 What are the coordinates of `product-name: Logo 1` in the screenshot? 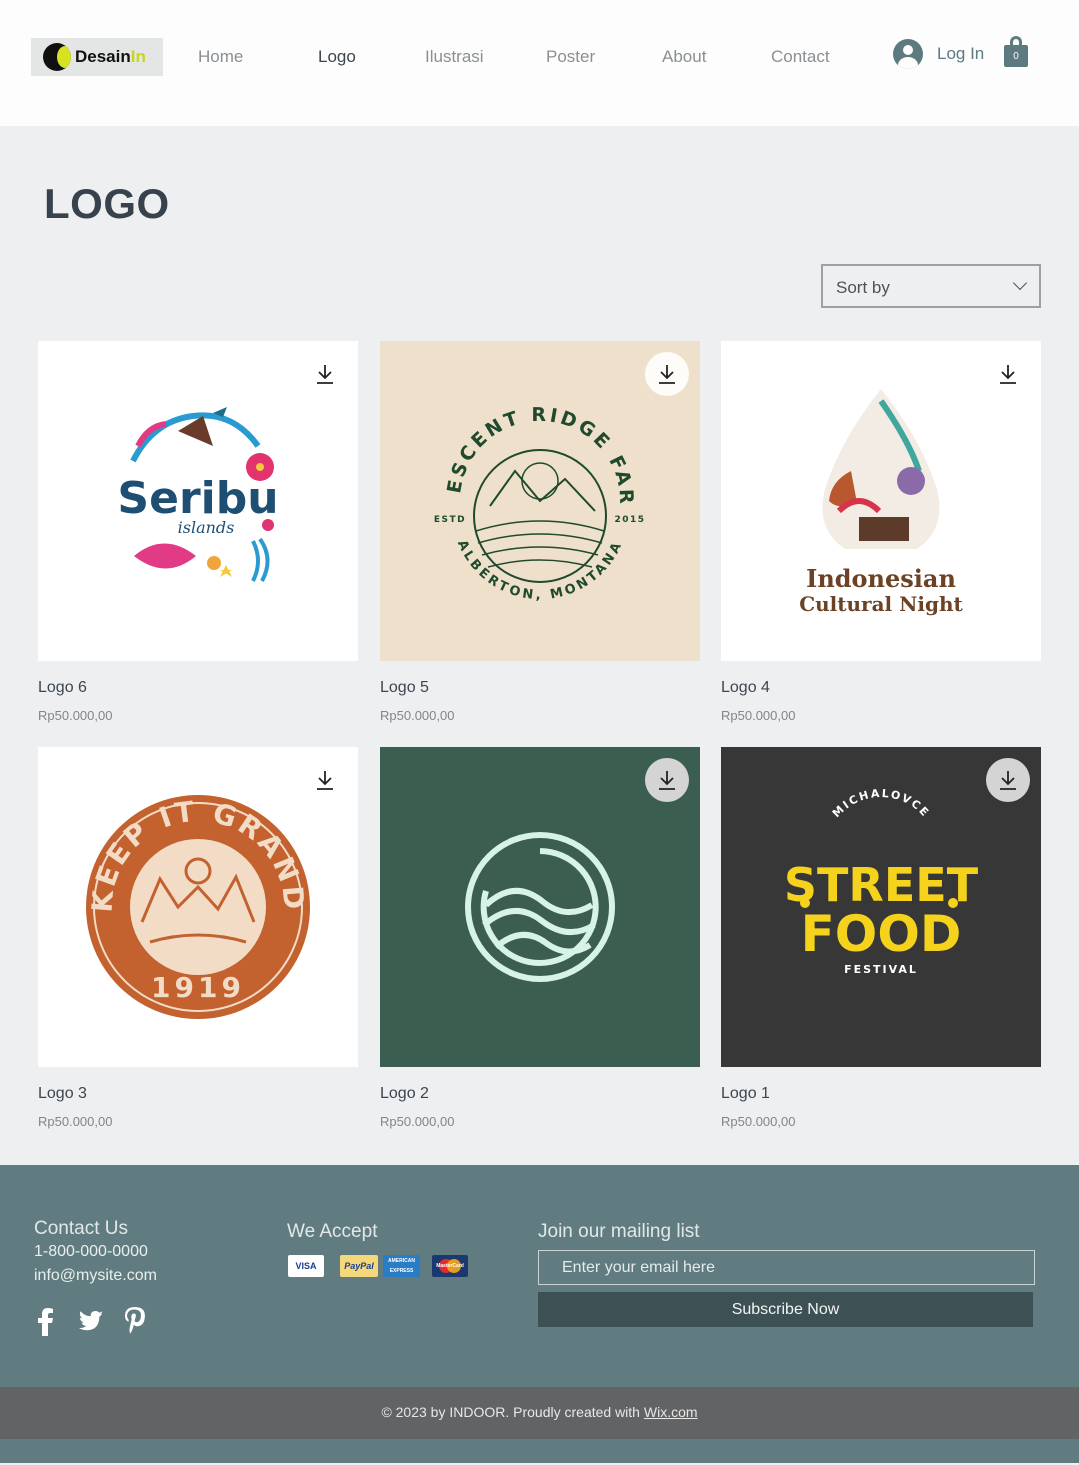 It's located at (745, 1094).